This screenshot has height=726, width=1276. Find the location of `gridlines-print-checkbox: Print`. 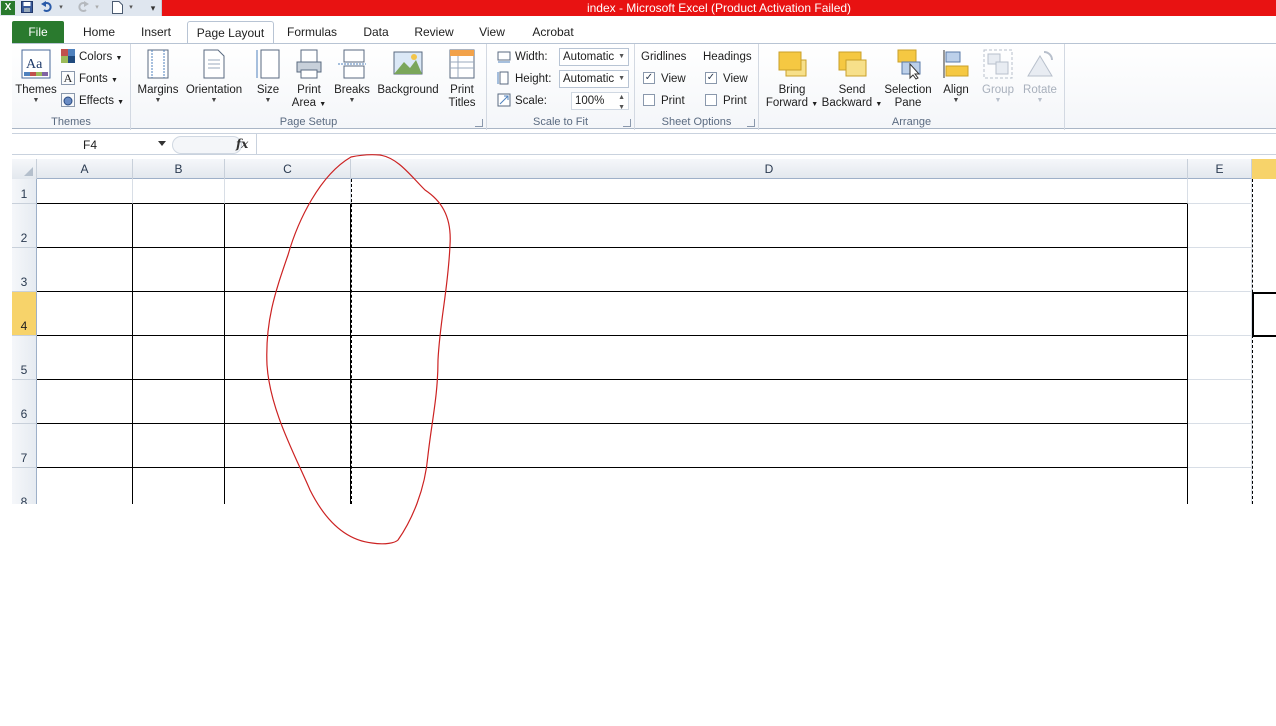

gridlines-print-checkbox: Print is located at coordinates (664, 101).